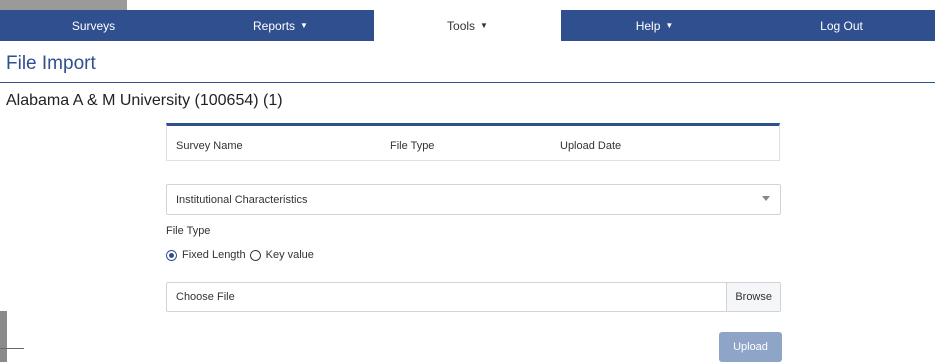 The height and width of the screenshot is (362, 935). I want to click on nav-tools-label: Tools, so click(461, 25).